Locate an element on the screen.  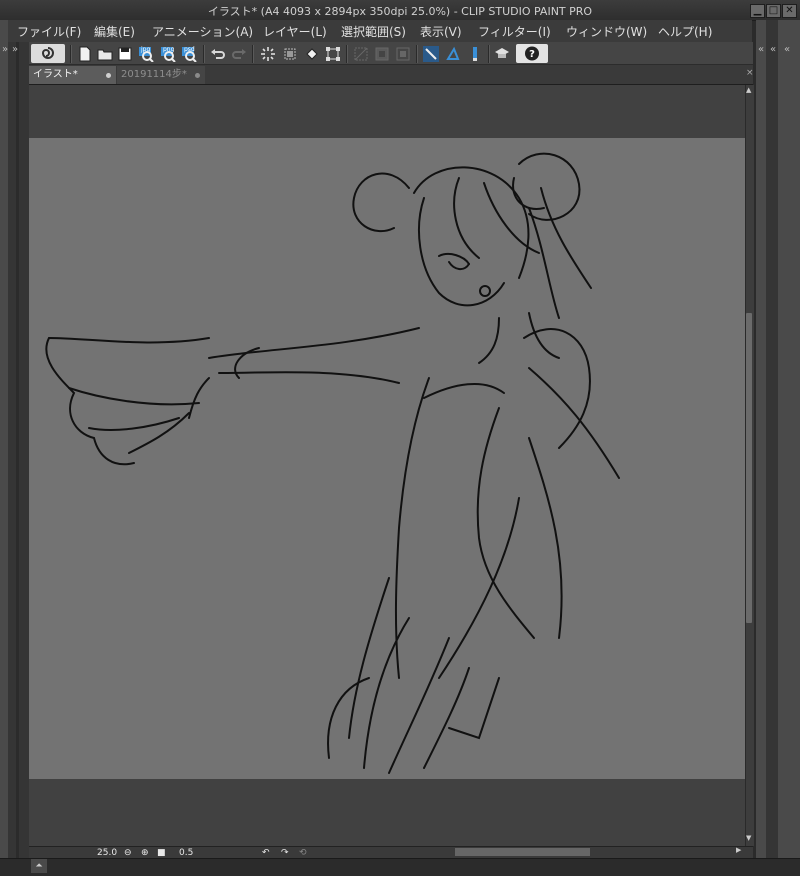
minimize-button: ▁ is located at coordinates (757, 11).